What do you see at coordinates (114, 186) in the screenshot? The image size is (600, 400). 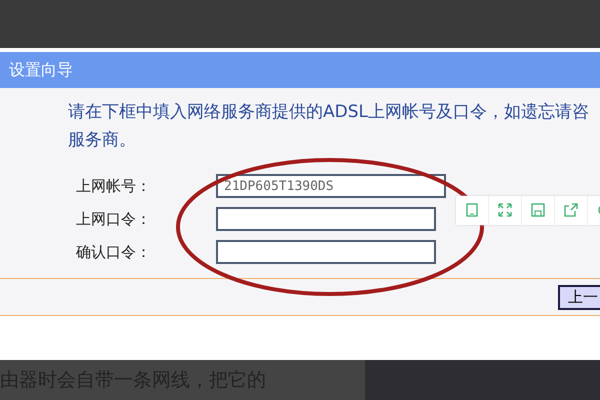 I see `field-label: 上网帐号：` at bounding box center [114, 186].